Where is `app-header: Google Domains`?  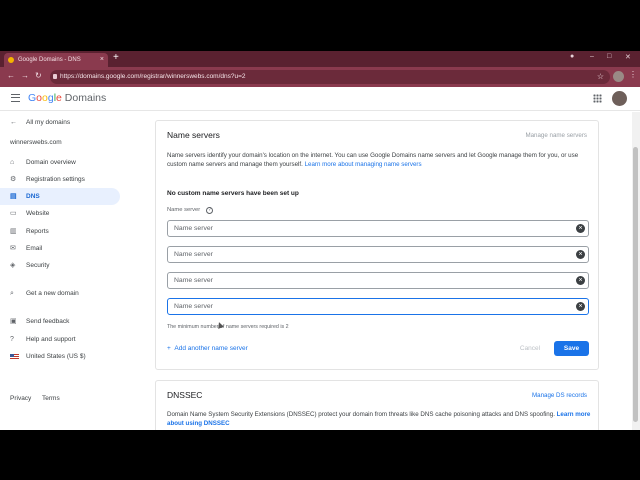
app-header: Google Domains is located at coordinates (320, 99).